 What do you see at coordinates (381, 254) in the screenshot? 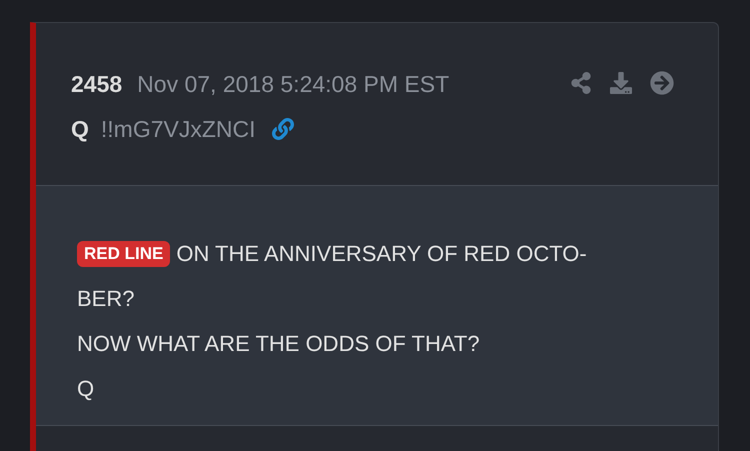
I see `post-text: ON THE ANNIVERSARY OF RED OCTO-` at bounding box center [381, 254].